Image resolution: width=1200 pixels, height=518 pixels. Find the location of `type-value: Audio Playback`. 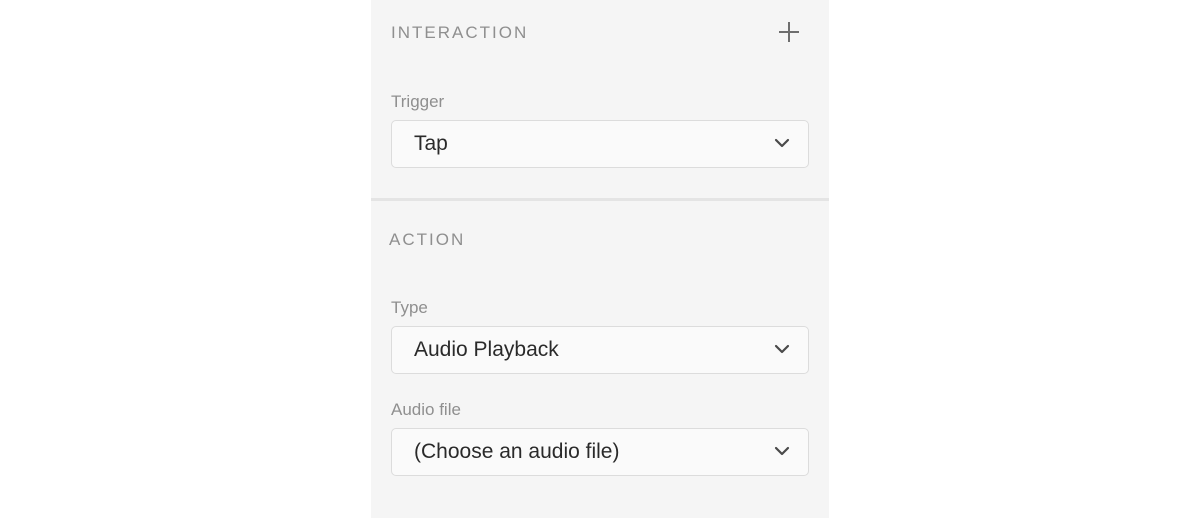

type-value: Audio Playback is located at coordinates (486, 349).